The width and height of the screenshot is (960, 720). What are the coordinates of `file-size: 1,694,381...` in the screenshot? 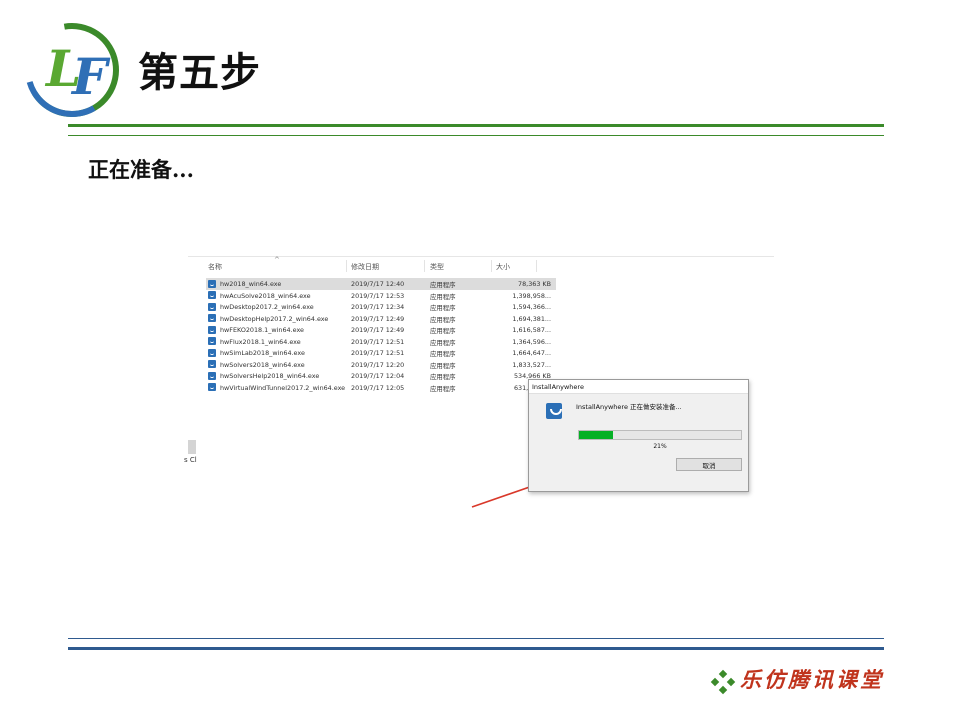 It's located at (531, 318).